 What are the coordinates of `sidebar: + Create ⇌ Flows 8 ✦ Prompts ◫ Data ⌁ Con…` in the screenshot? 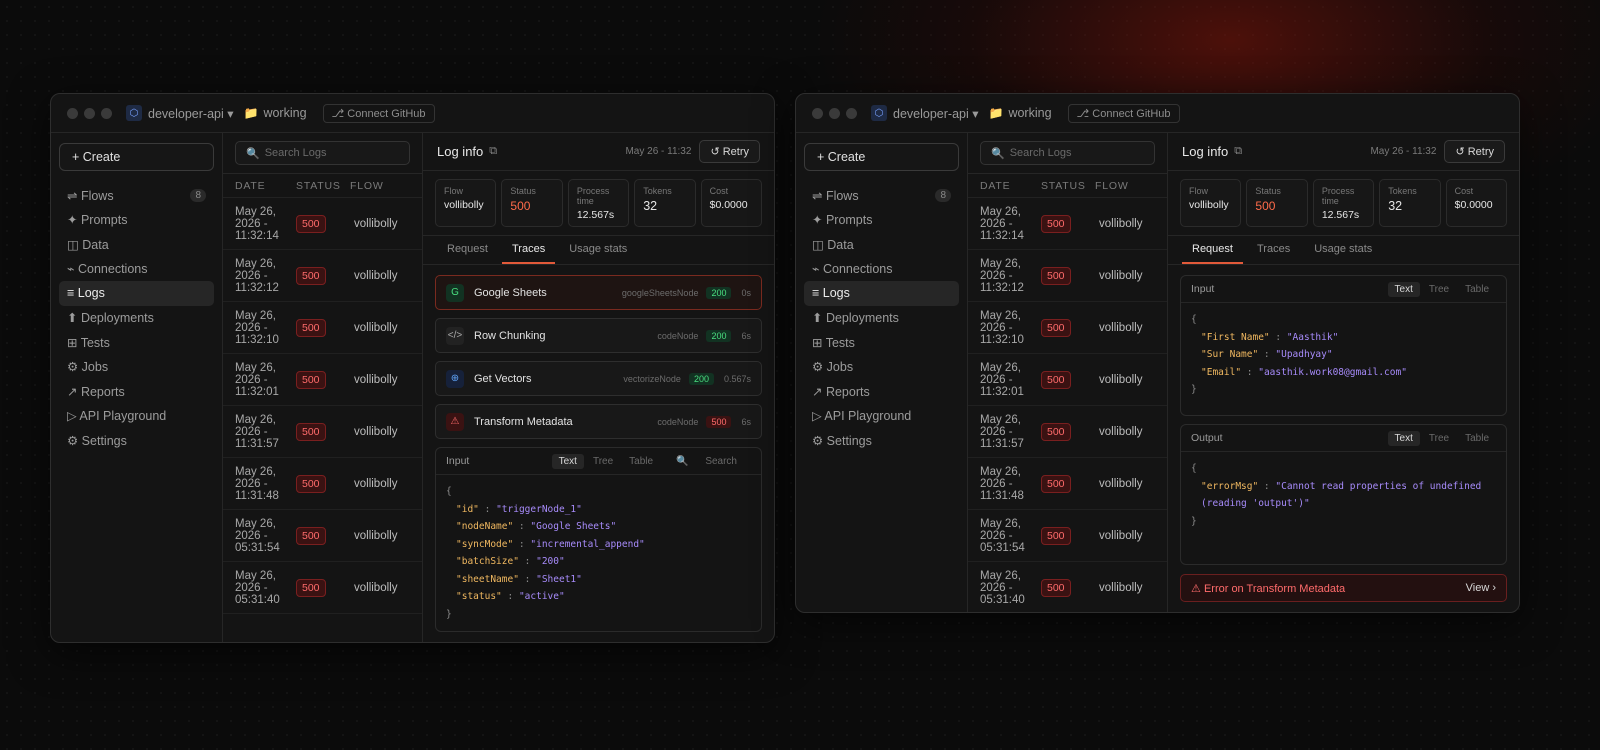 It's located at (882, 372).